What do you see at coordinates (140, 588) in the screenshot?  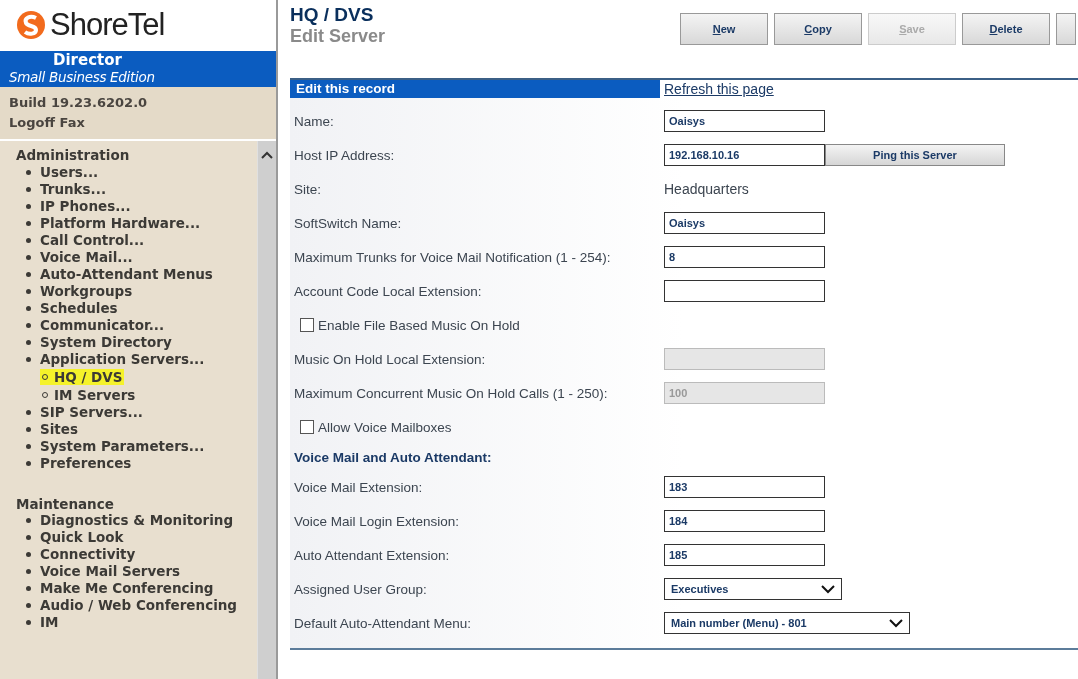 I see `nav-item: Make Me Conferencing` at bounding box center [140, 588].